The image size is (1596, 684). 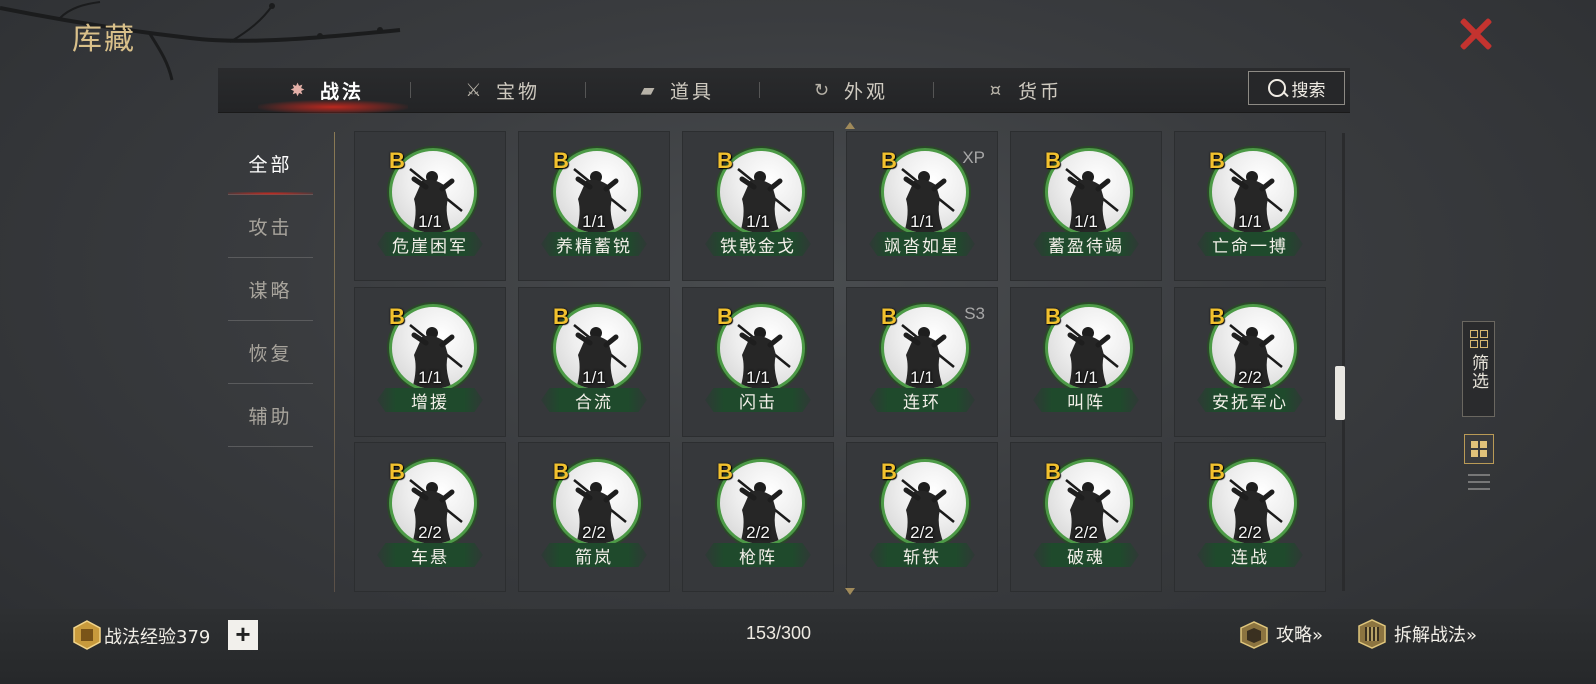 I want to click on tactic-card: B 1/1 蓄盈待竭, so click(x=1086, y=206).